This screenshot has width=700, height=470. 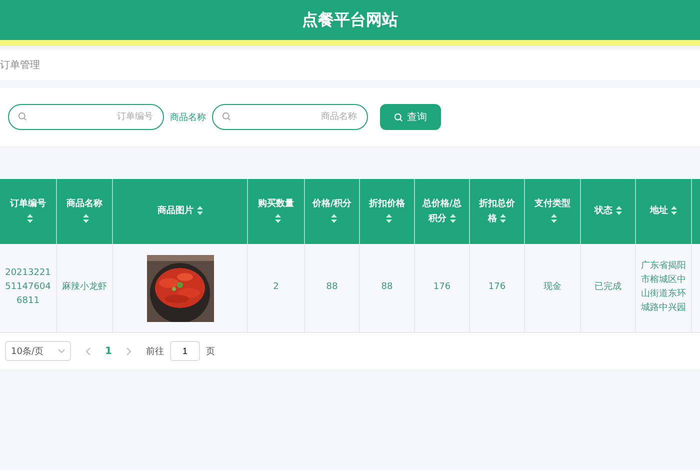 I want to click on field-label: 商品名称, so click(x=188, y=118).